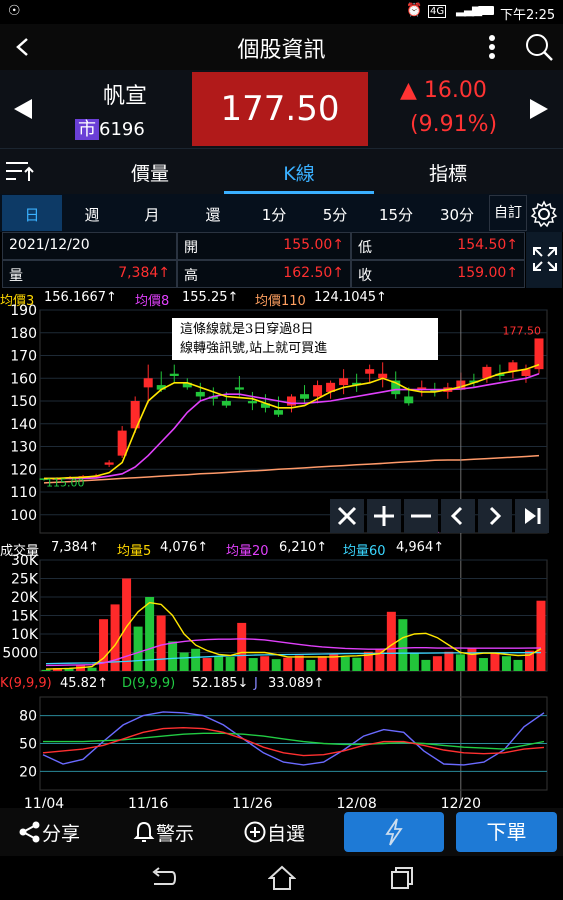 The image size is (563, 900). What do you see at coordinates (414, 10) in the screenshot?
I see `alarm-icon: ⏰` at bounding box center [414, 10].